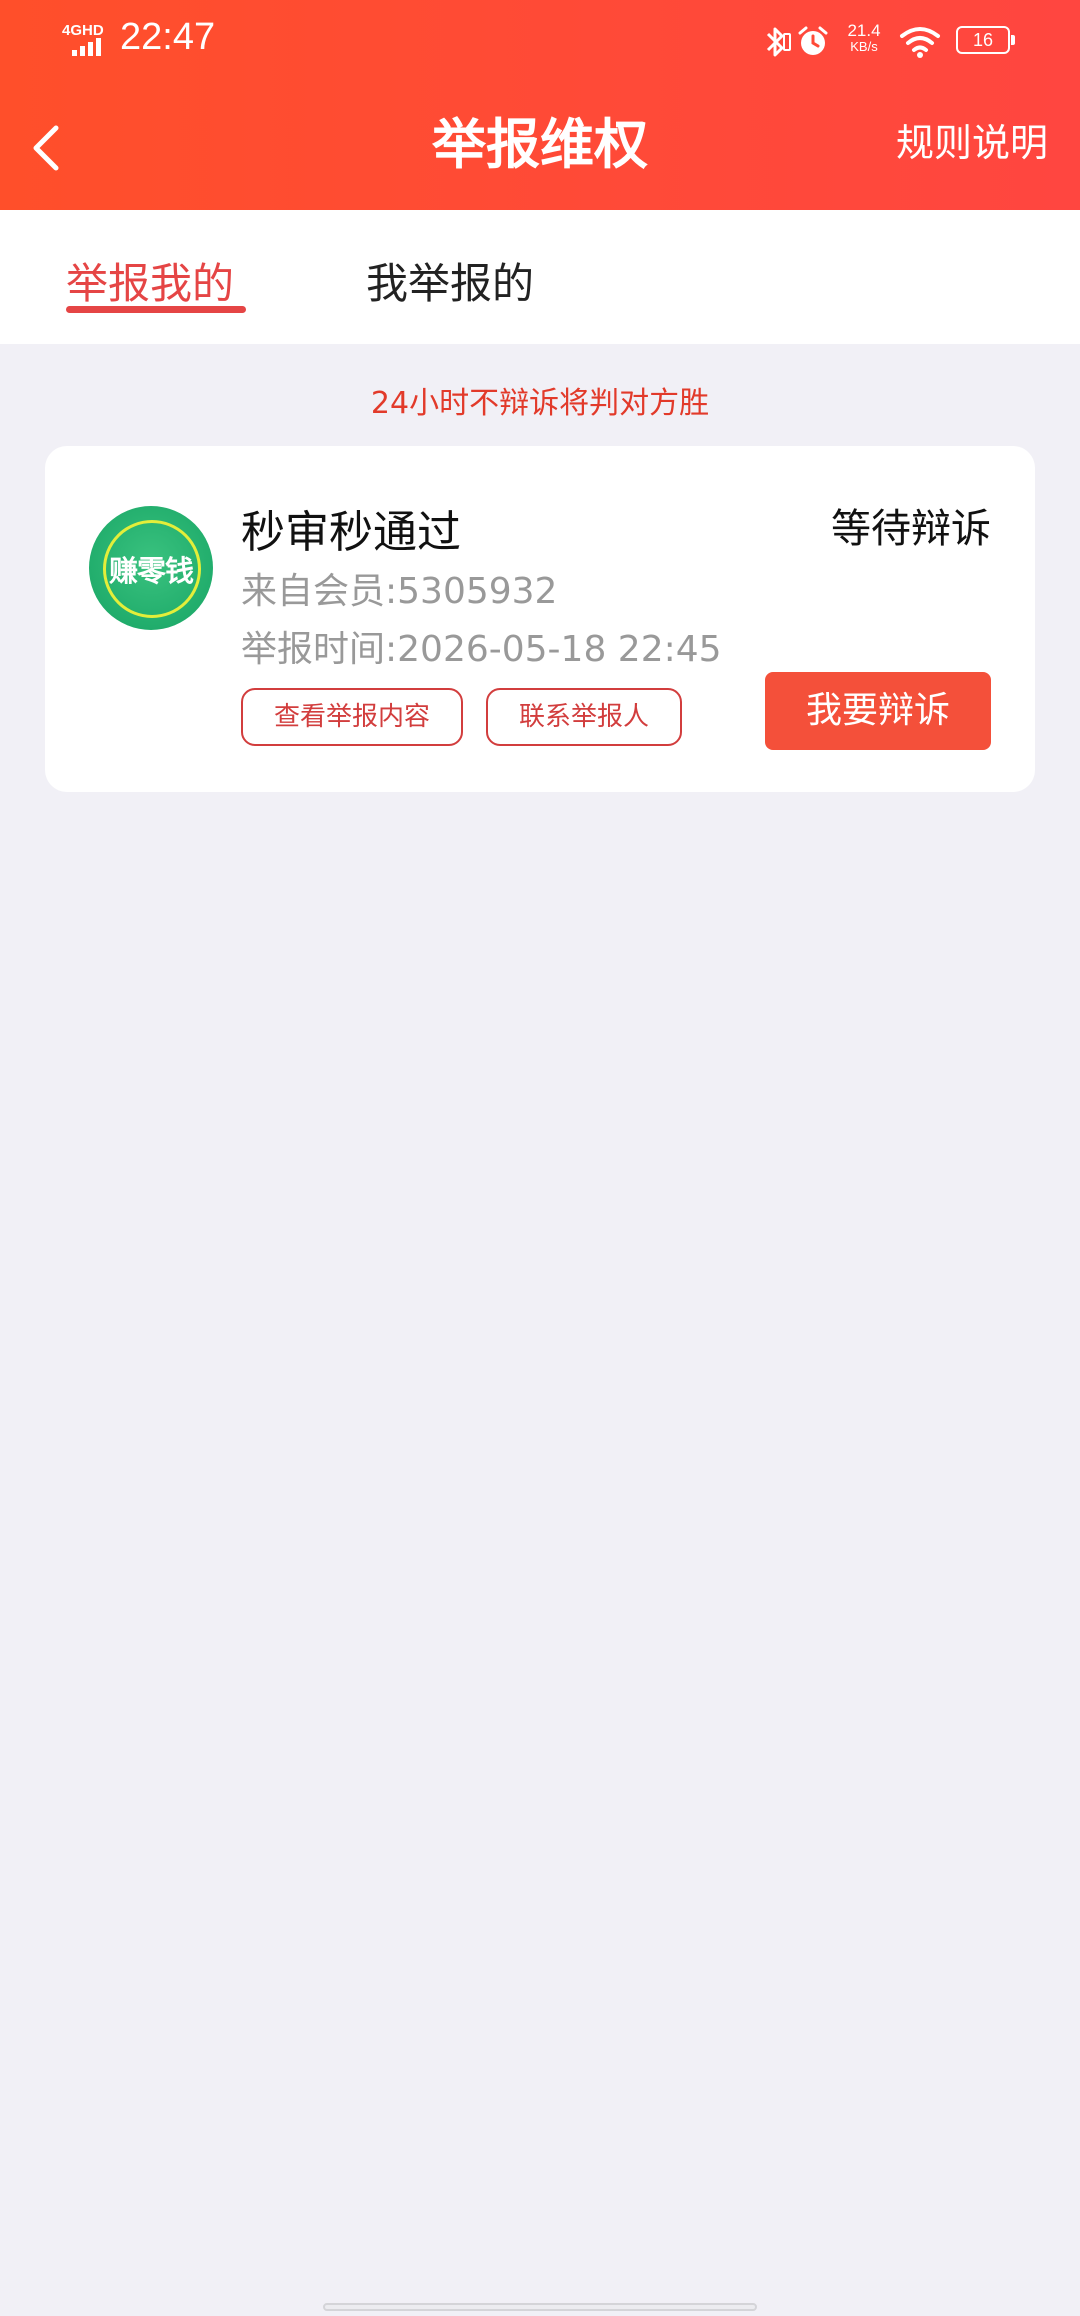 This screenshot has height=2316, width=1080. I want to click on tab-my-reports: 我举报的, so click(450, 280).